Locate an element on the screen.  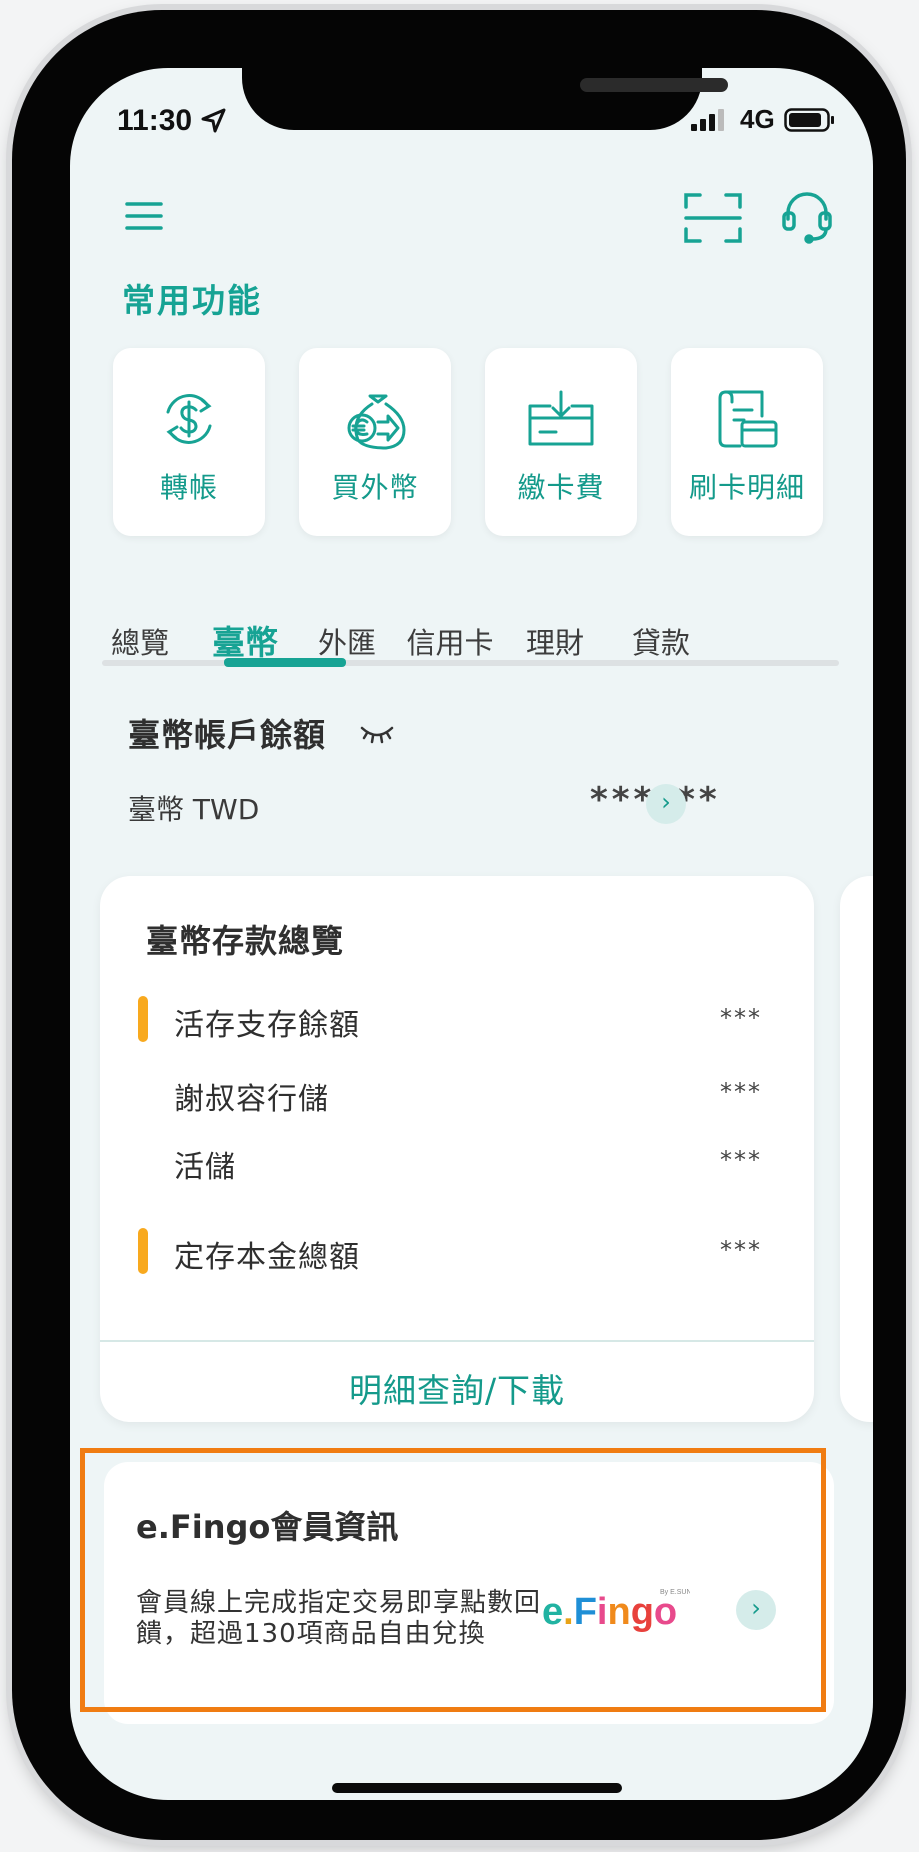
home-indicator is located at coordinates (477, 1788).